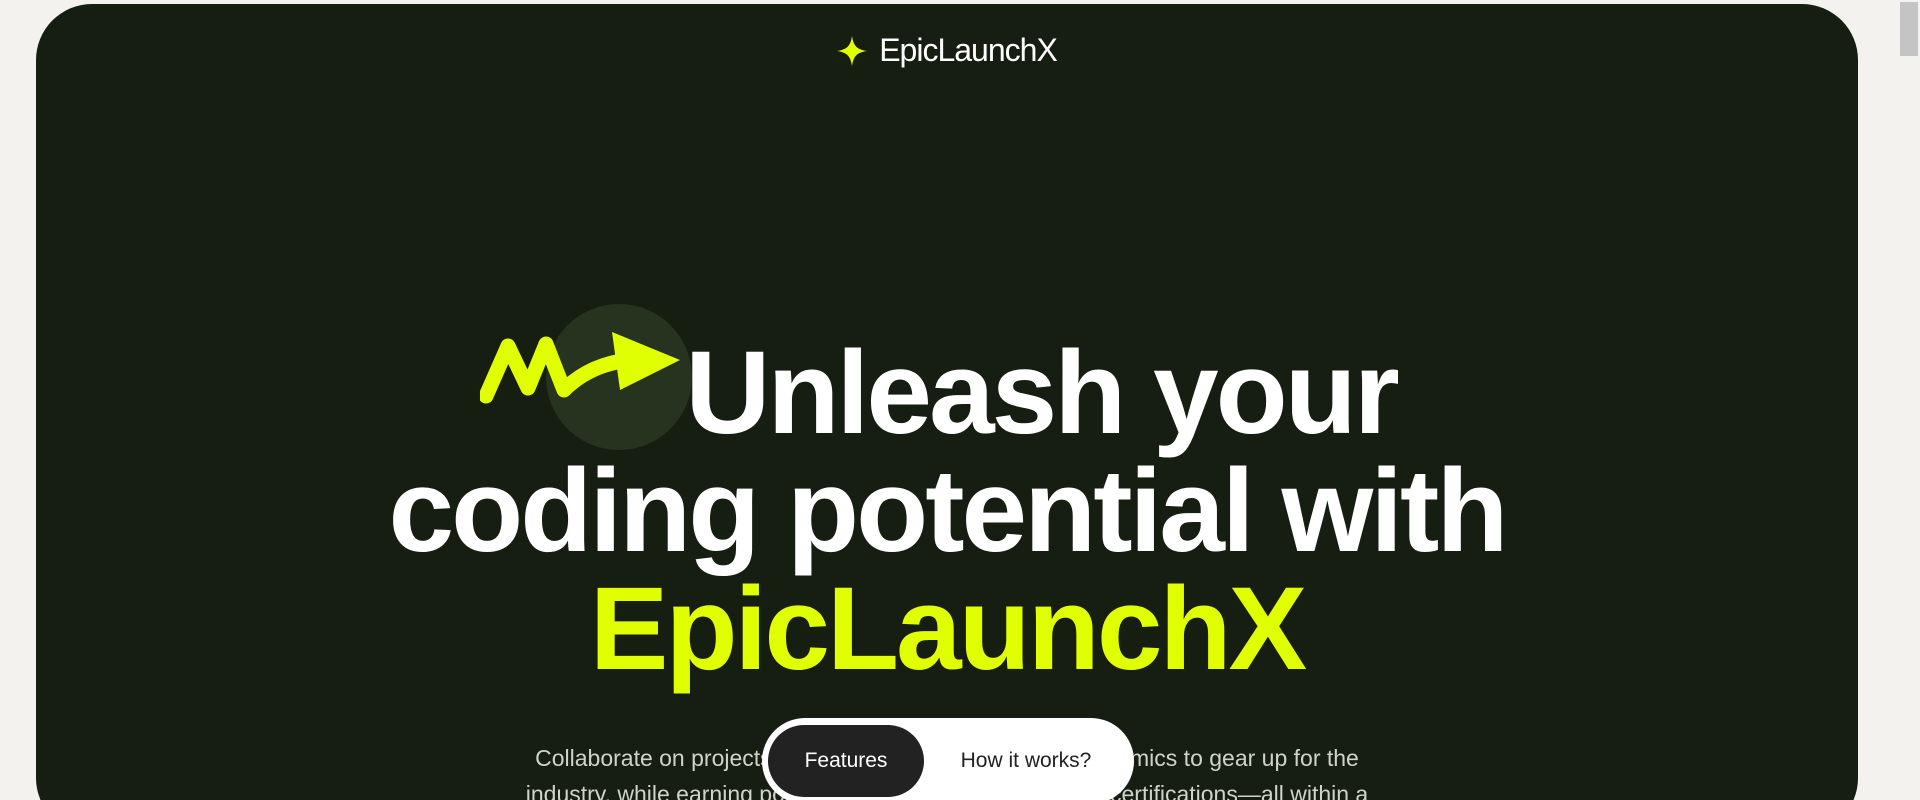  I want to click on tab-features: Features, so click(846, 761).